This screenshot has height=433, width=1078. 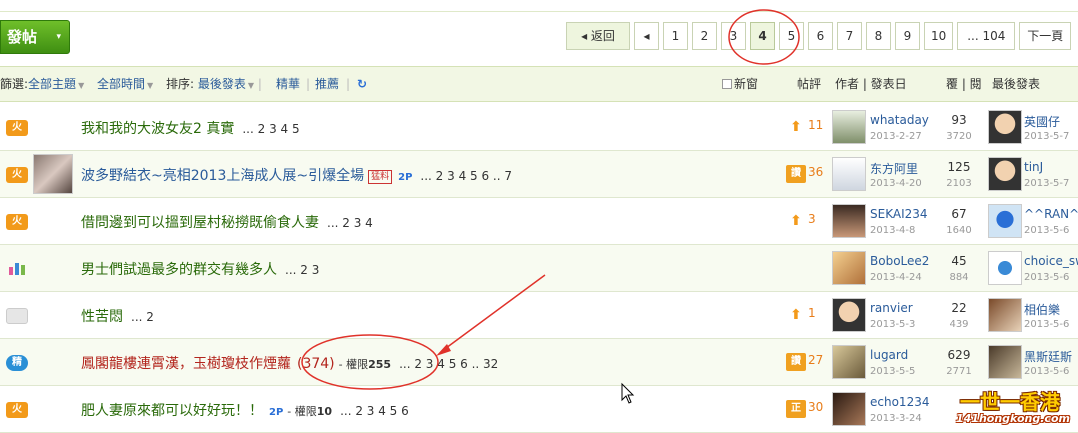 I want to click on last-poster-name: tinJ, so click(x=1051, y=167).